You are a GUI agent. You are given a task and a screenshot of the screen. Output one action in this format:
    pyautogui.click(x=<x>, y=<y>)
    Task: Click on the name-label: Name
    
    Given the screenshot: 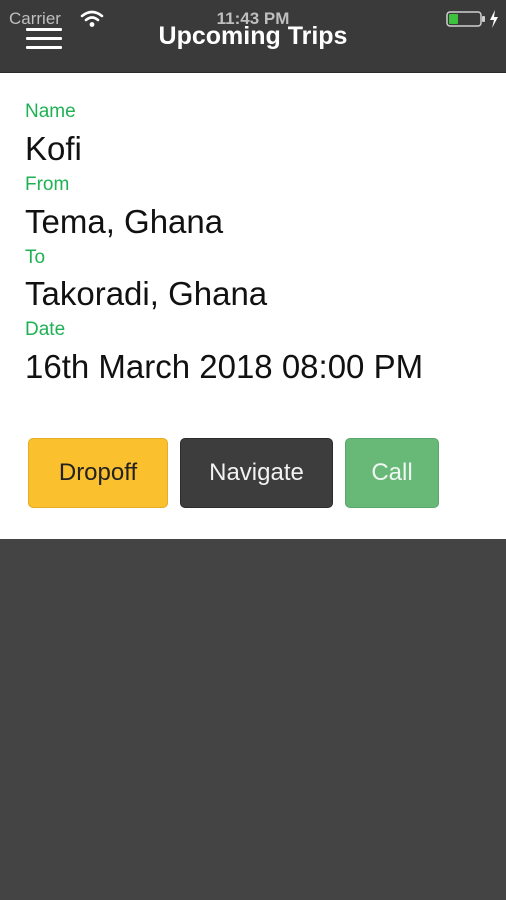 What is the action you would take?
    pyautogui.click(x=50, y=111)
    